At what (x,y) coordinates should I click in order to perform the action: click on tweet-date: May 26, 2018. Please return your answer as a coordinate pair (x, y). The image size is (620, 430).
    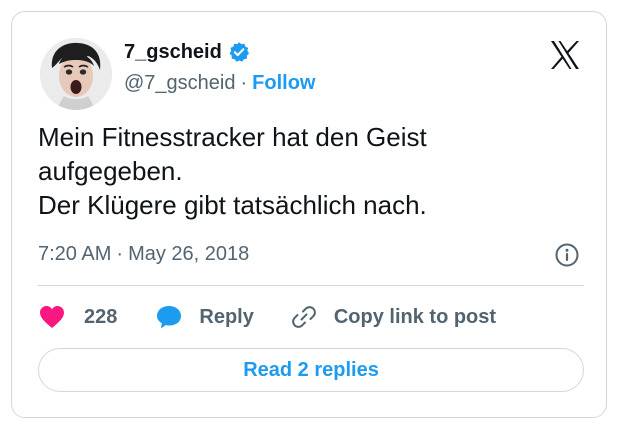
    Looking at the image, I should click on (189, 254).